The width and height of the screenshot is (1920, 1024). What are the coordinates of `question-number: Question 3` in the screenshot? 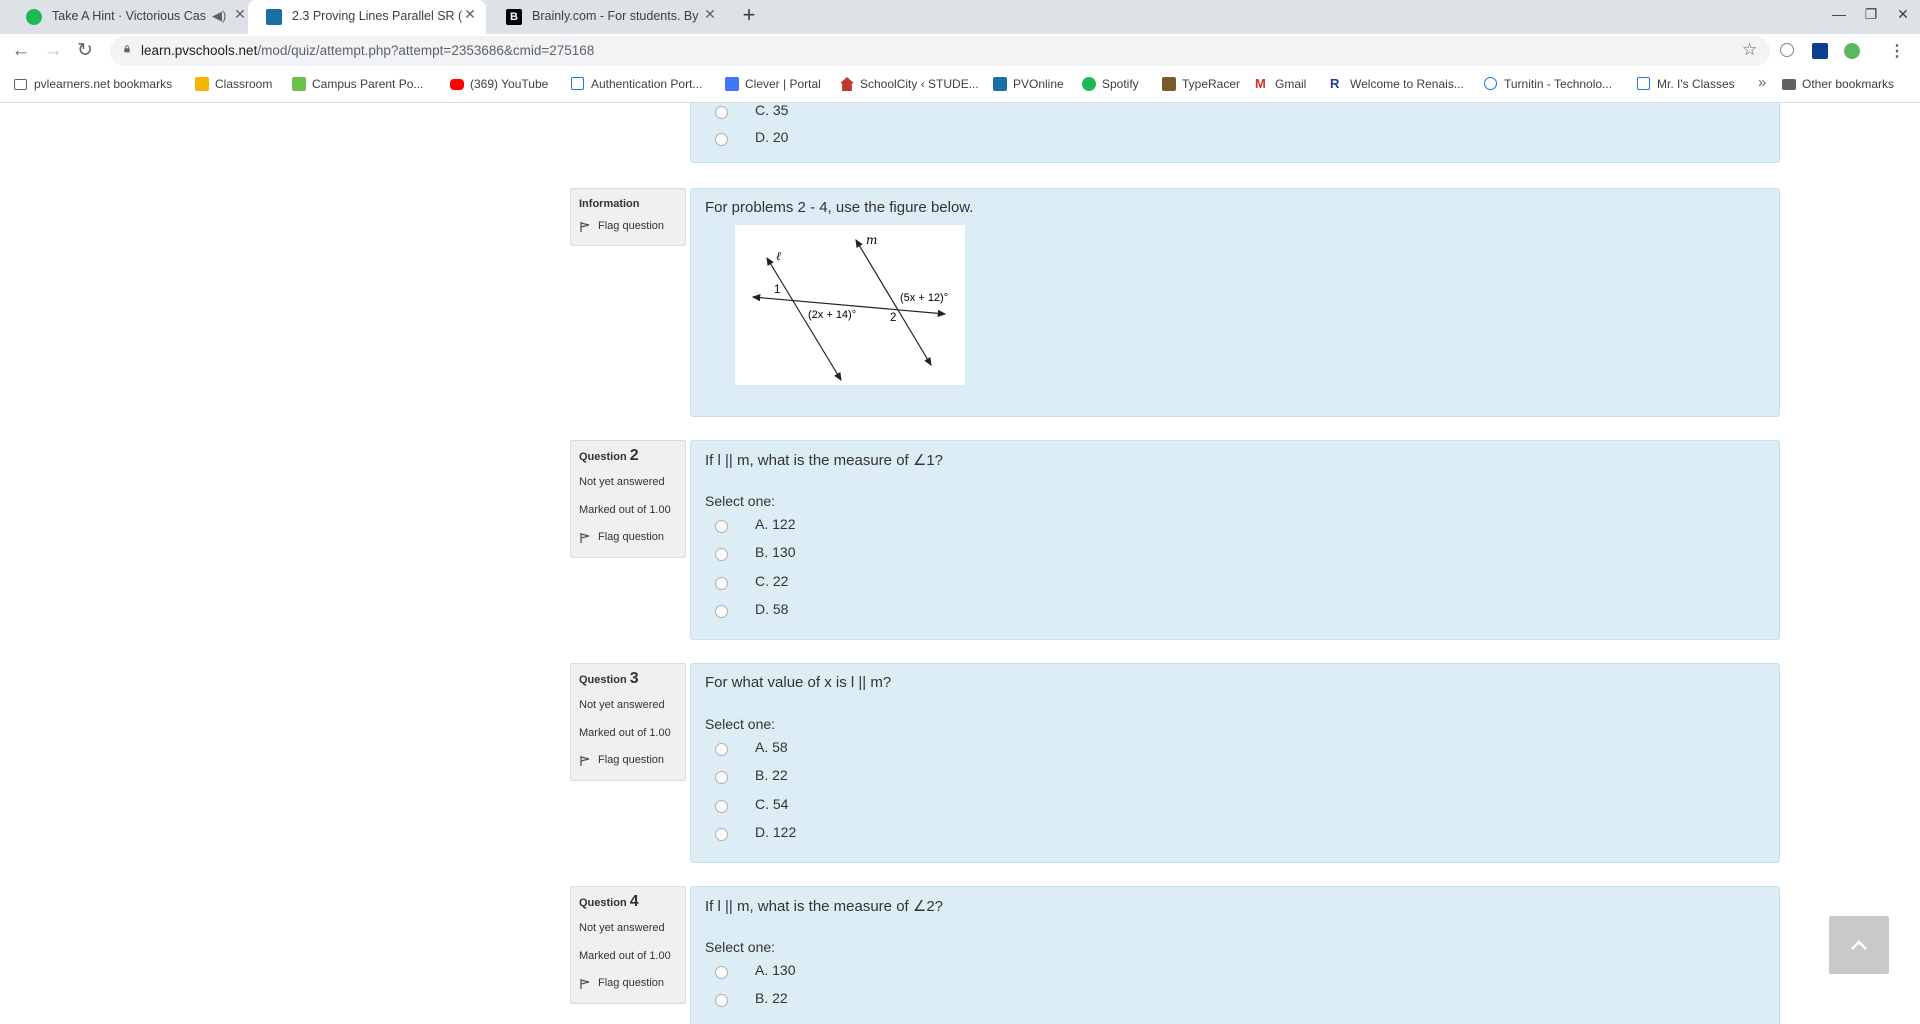 It's located at (609, 678).